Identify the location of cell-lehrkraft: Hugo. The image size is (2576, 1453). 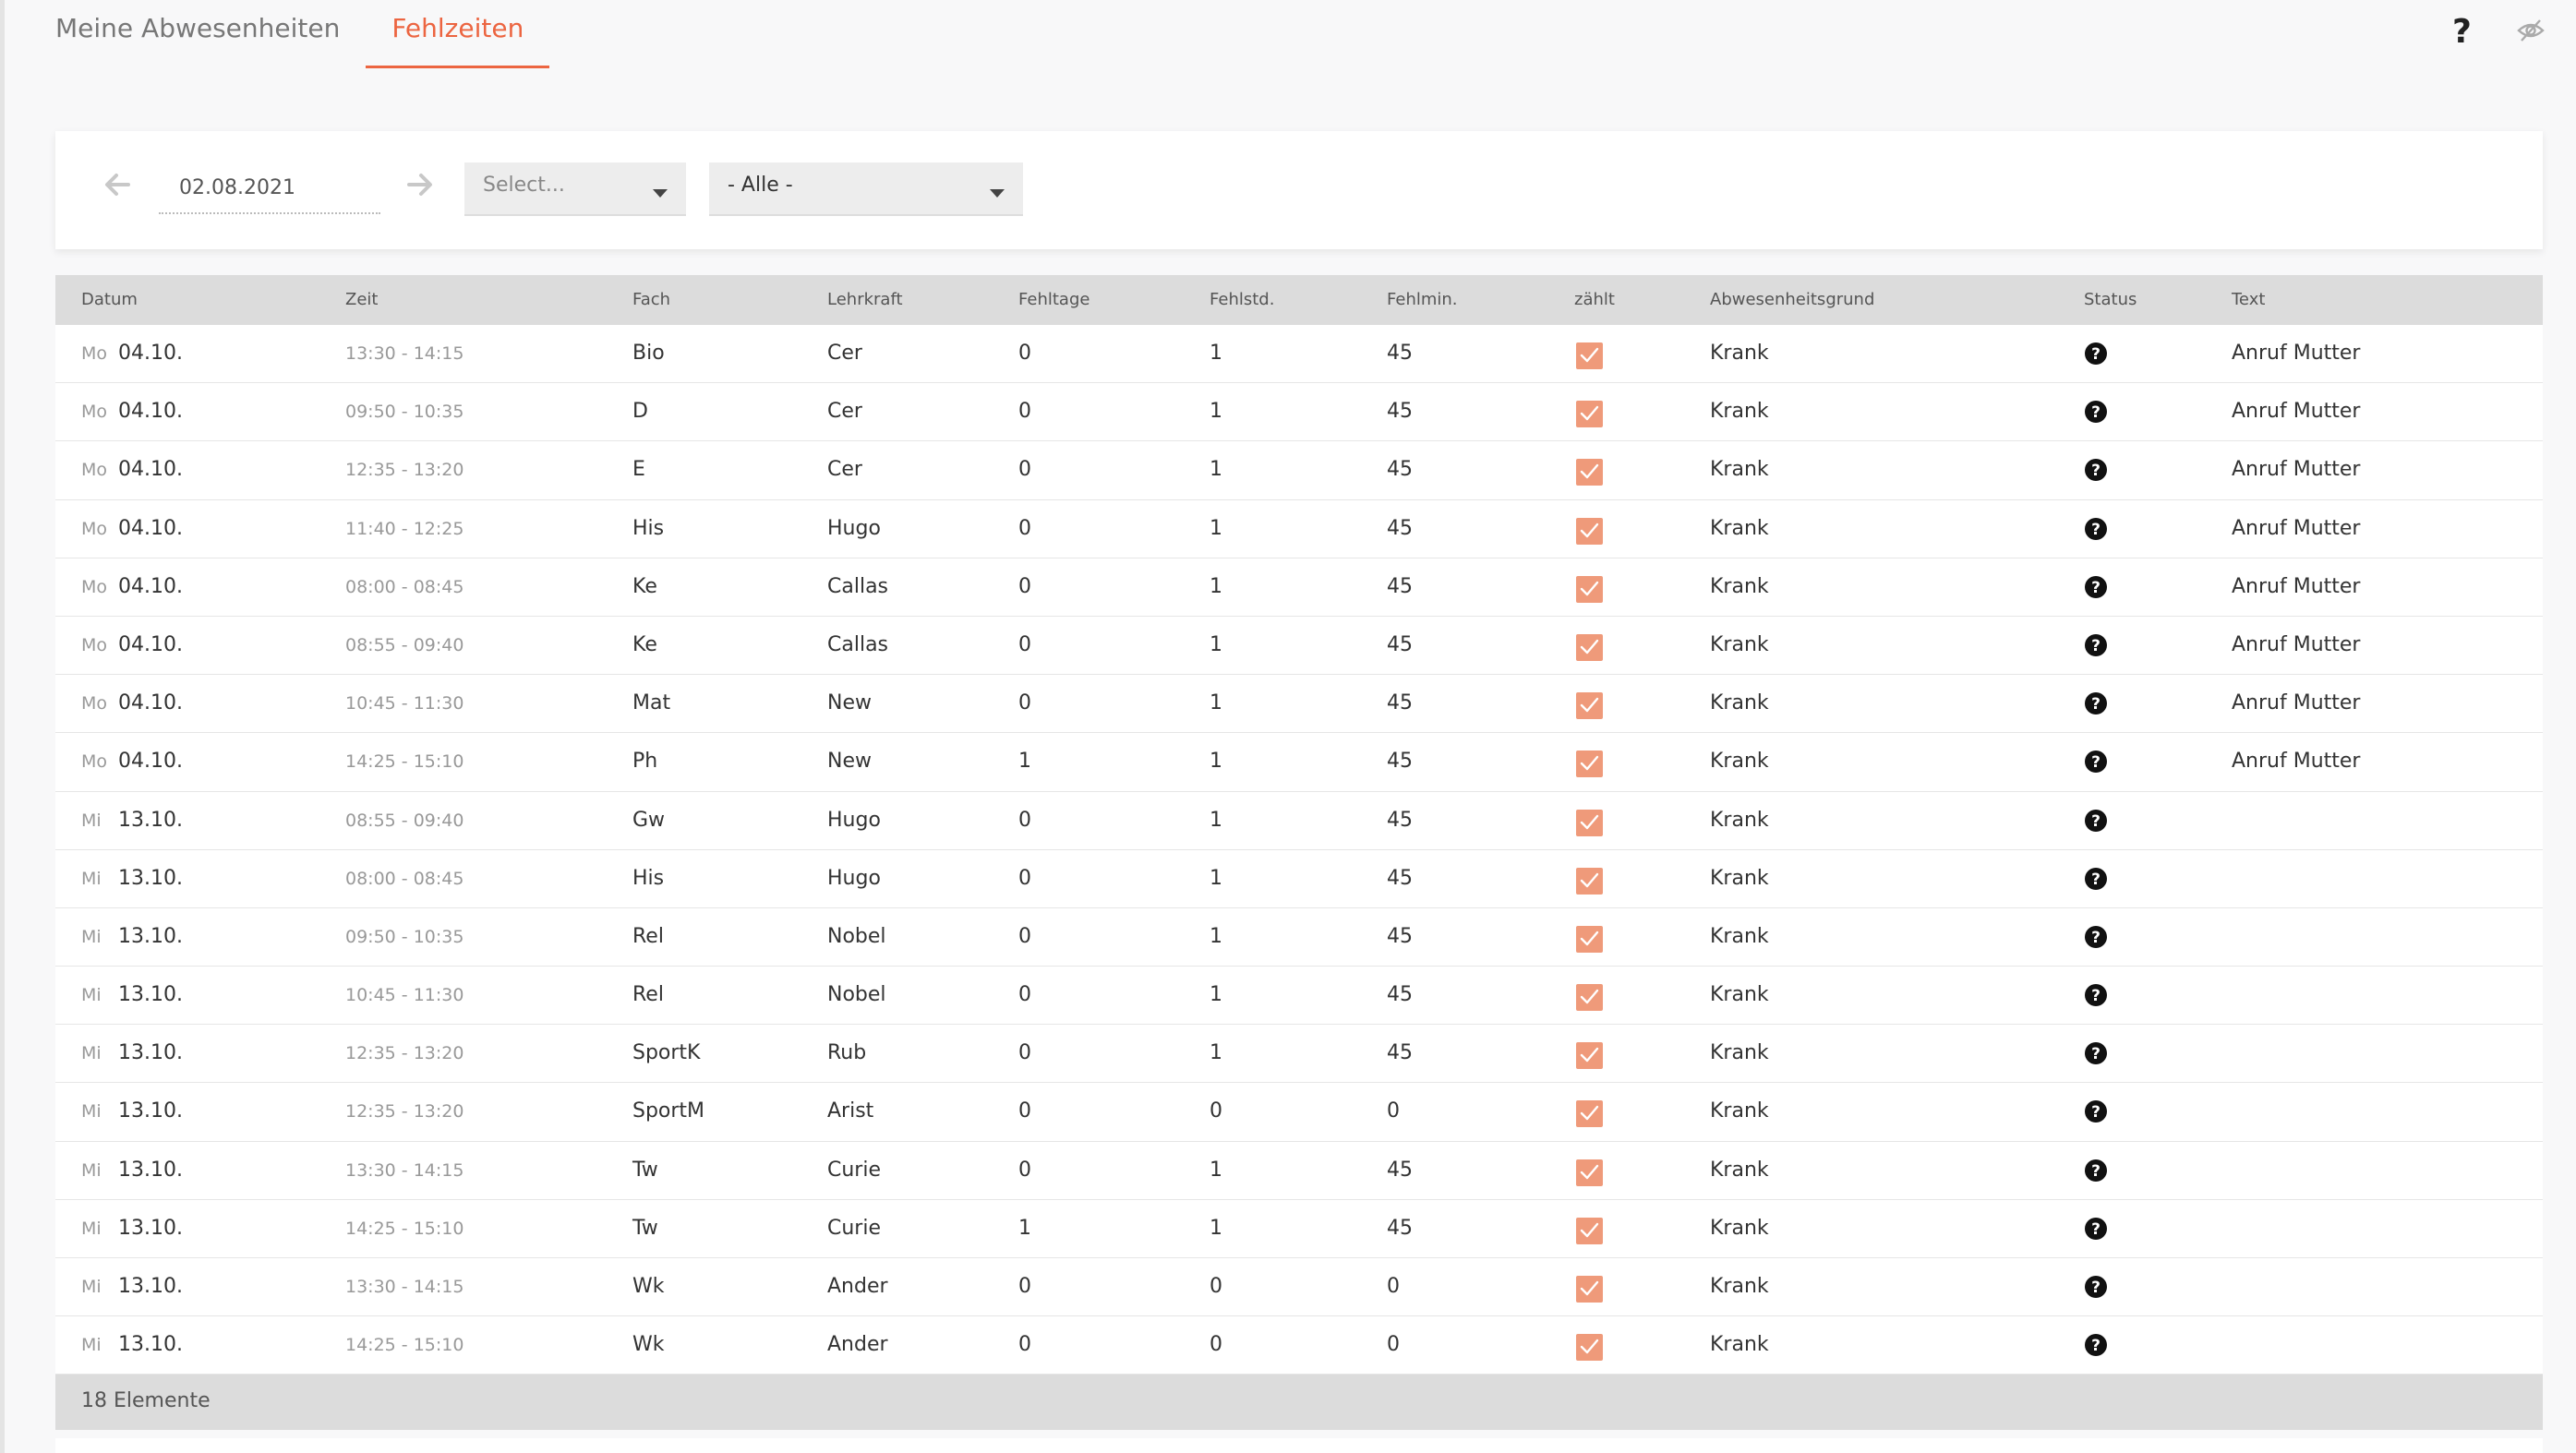
(854, 820).